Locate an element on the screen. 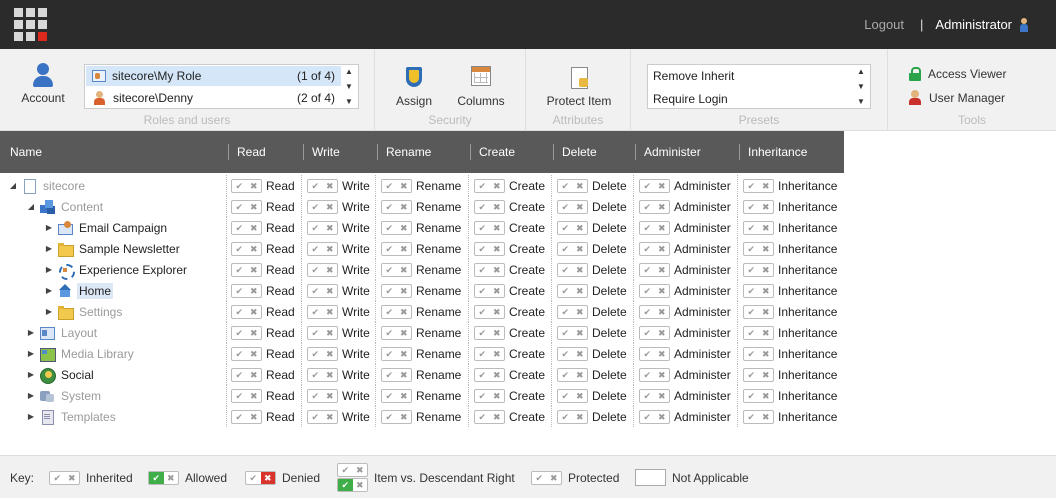  header-write: Write is located at coordinates (321, 152).